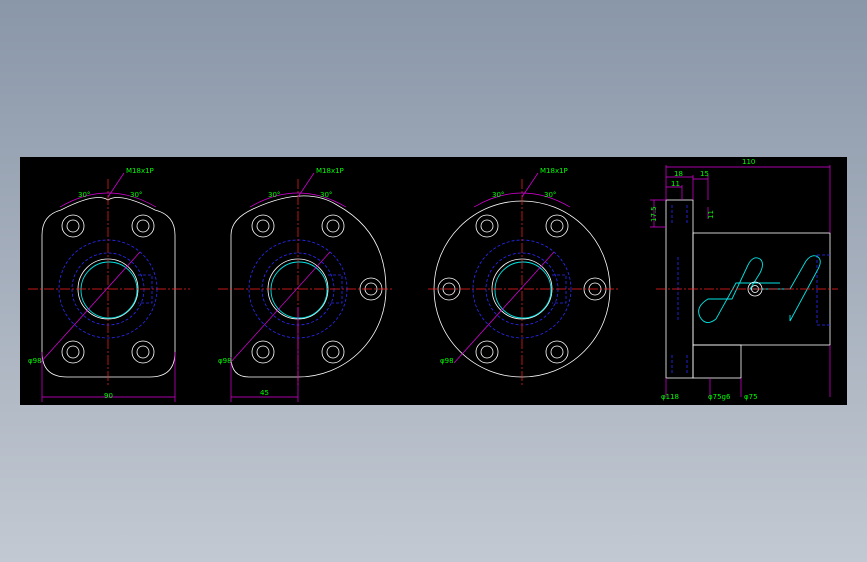  I want to click on front-view-1: M18x1P 30° 30° φ98 90, so click(109, 284).